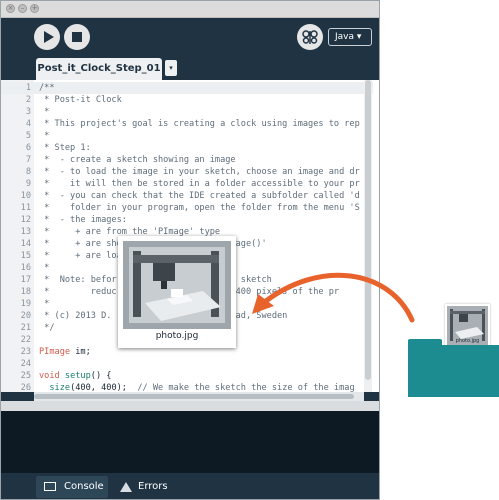 This screenshot has width=499, height=500. What do you see at coordinates (467, 341) in the screenshot?
I see `thumbnail-filename: photo.jpg` at bounding box center [467, 341].